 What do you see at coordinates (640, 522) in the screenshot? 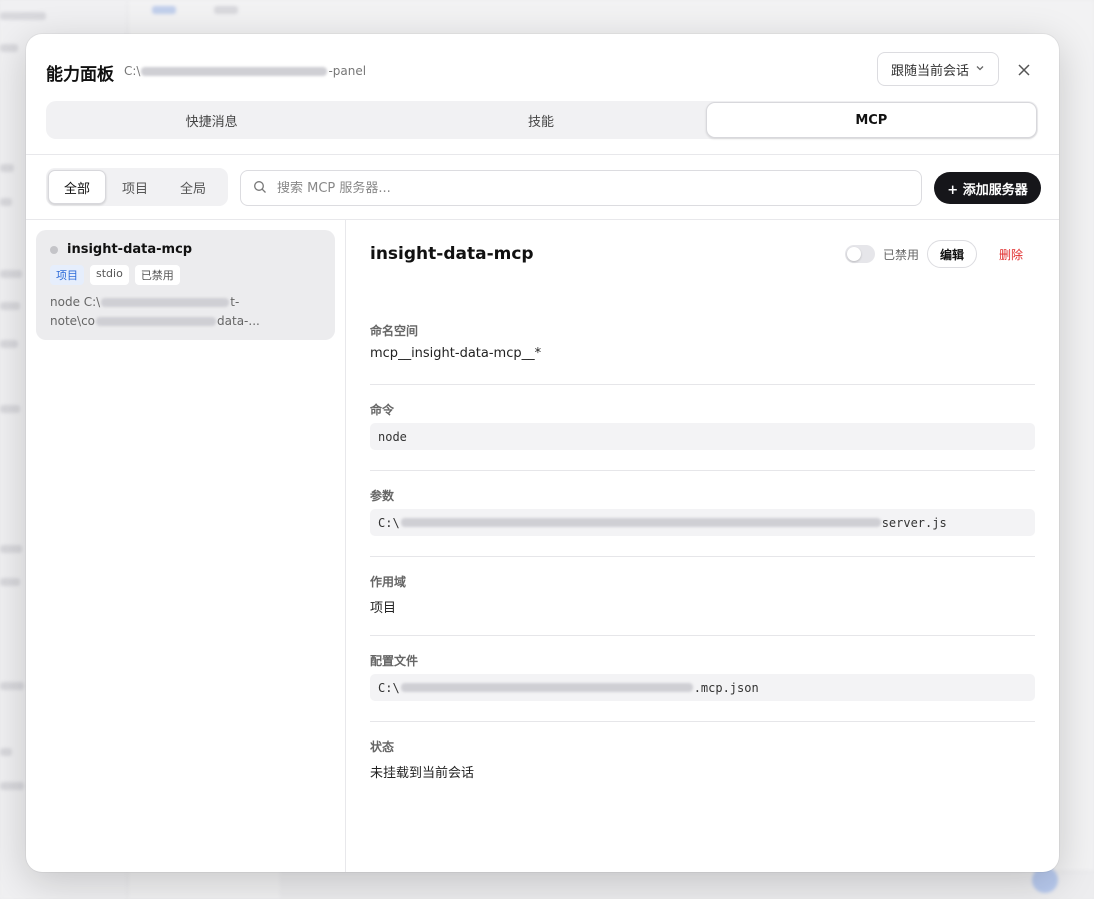
I see `args-redacted` at bounding box center [640, 522].